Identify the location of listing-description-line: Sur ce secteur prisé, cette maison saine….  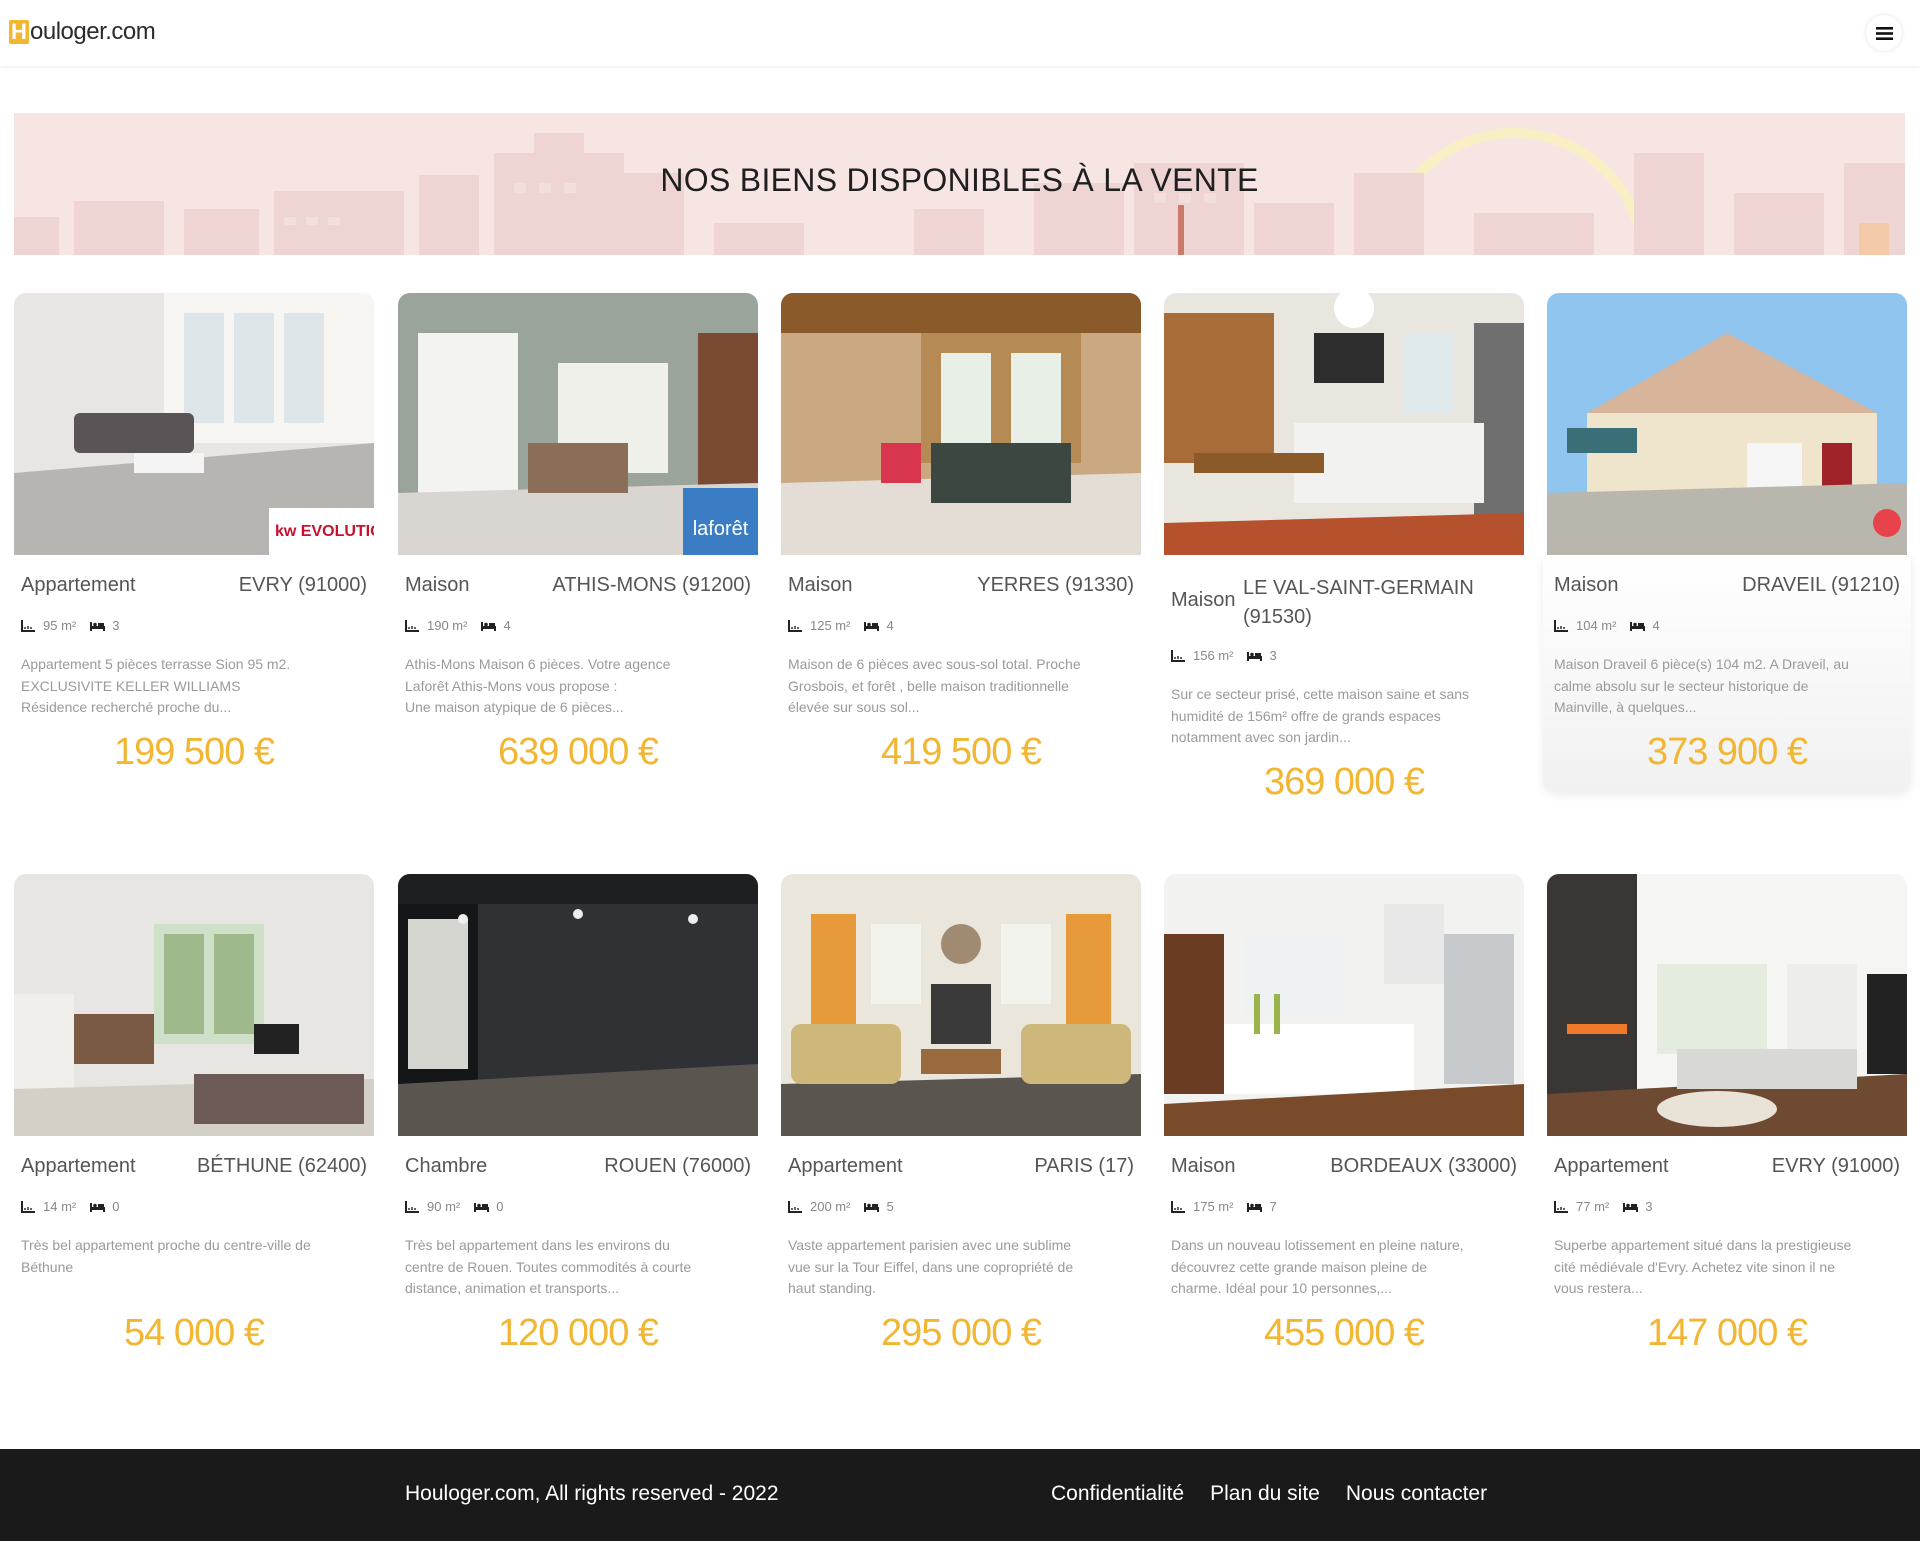
(1320, 694).